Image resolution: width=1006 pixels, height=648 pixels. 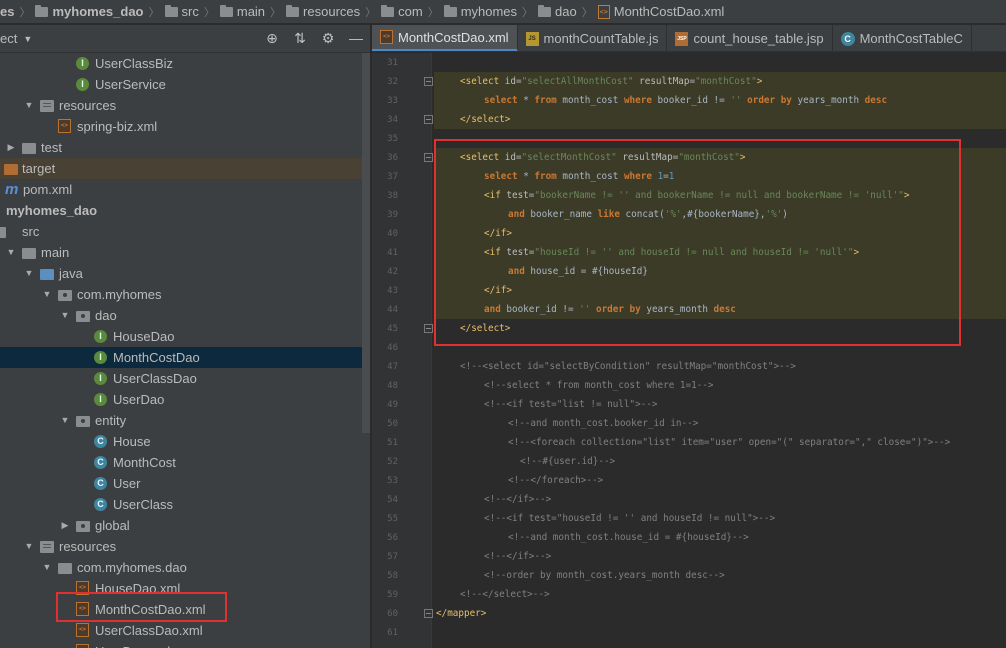 I want to click on editor-tab: JSP count_house_table.jsp, so click(x=750, y=38).